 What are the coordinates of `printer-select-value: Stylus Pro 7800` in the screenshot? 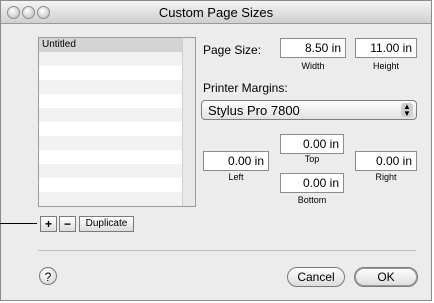 It's located at (254, 110).